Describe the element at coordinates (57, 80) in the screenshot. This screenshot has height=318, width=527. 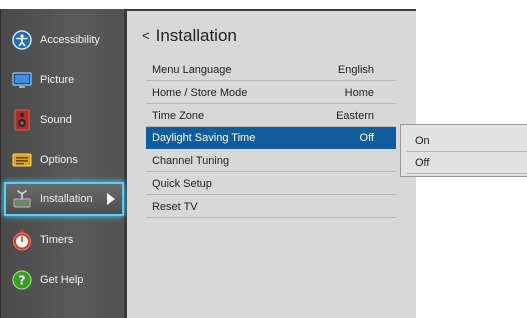
I see `sidebar-item-label: Picture` at that location.